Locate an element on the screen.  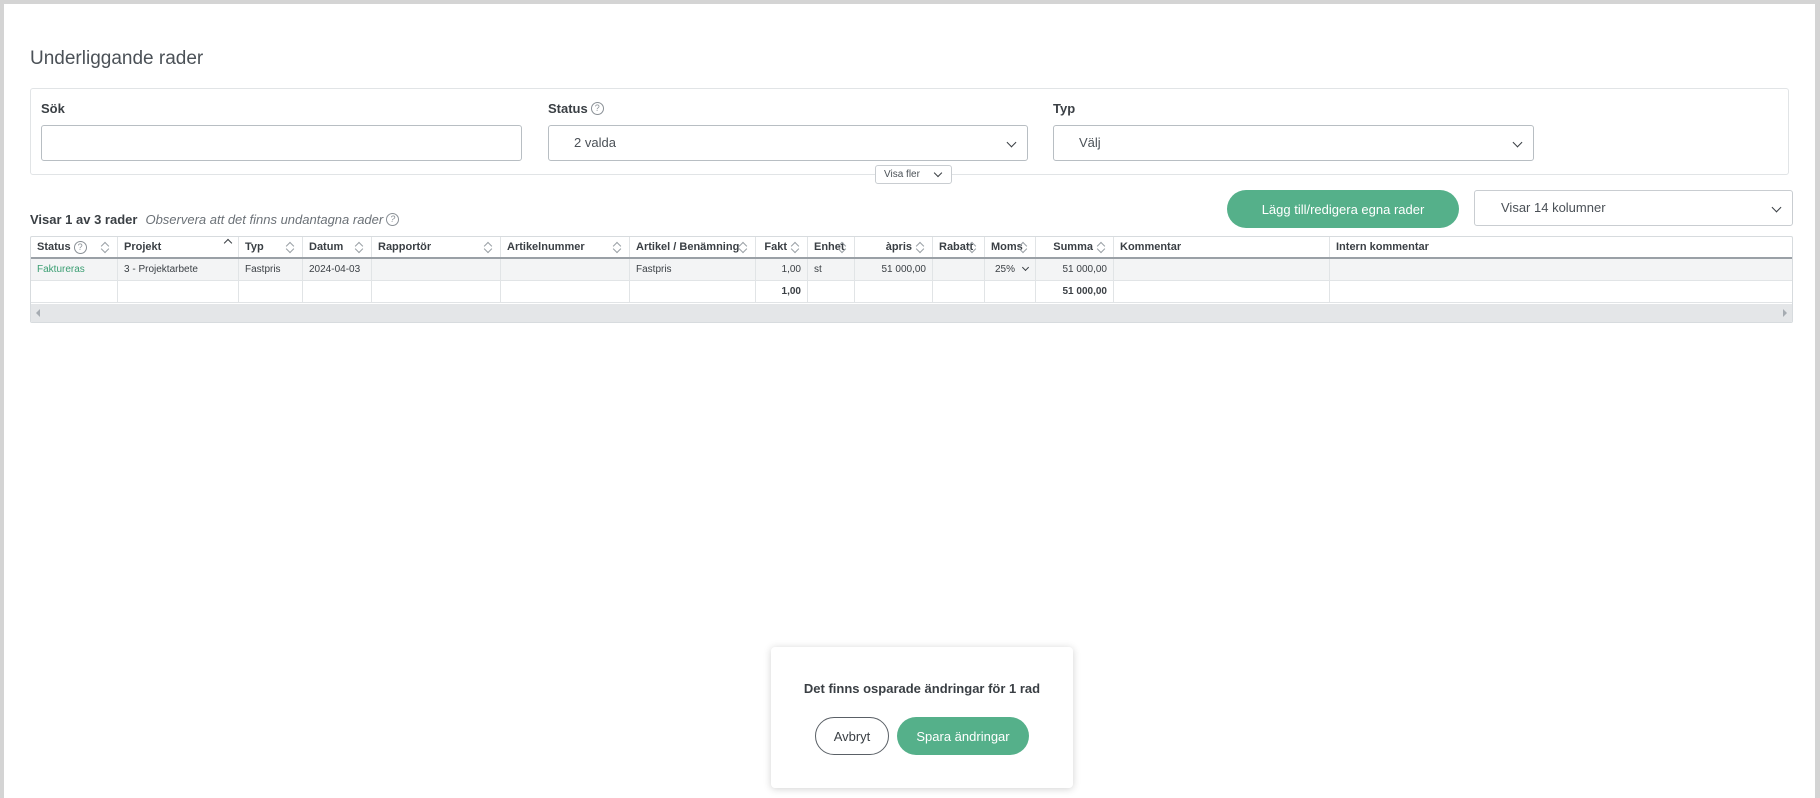
intern-kommentar-cell is located at coordinates (1561, 269).